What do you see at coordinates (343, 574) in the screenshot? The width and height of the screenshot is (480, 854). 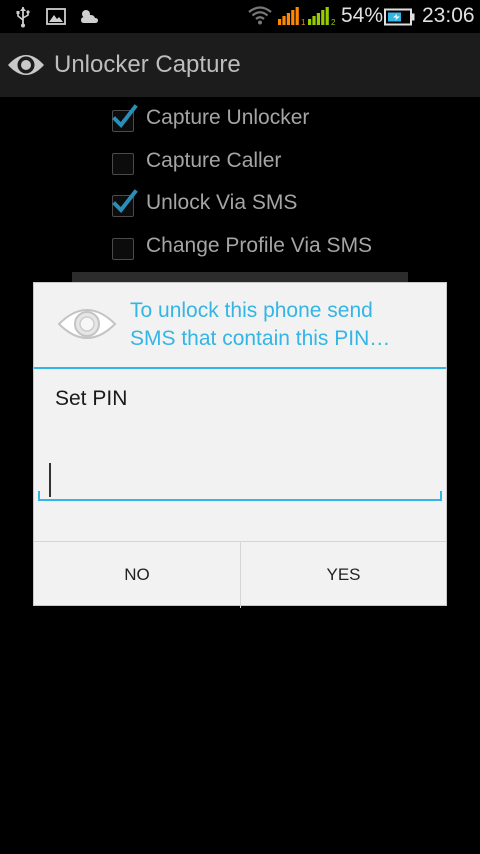 I see `yes-button: YES` at bounding box center [343, 574].